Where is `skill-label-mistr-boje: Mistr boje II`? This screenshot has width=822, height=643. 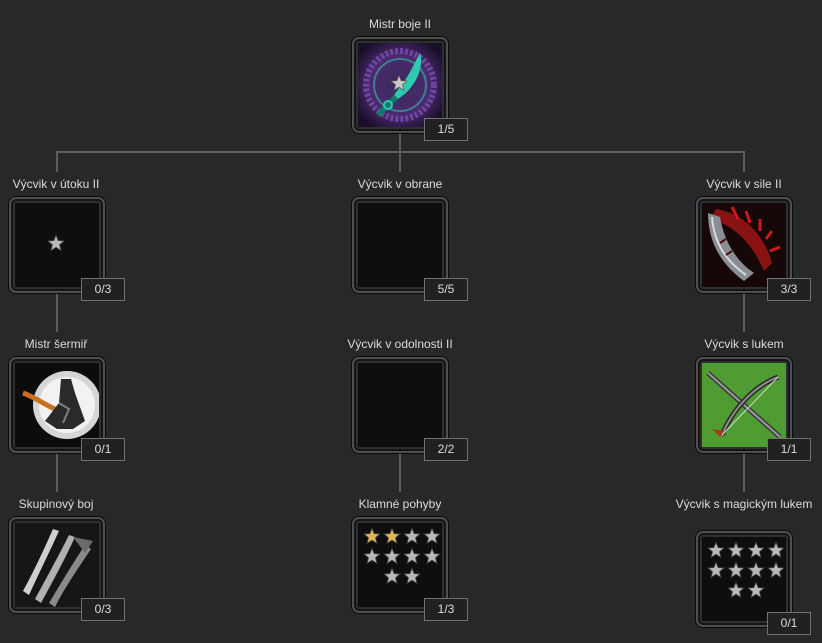
skill-label-mistr-boje: Mistr boje II is located at coordinates (399, 24).